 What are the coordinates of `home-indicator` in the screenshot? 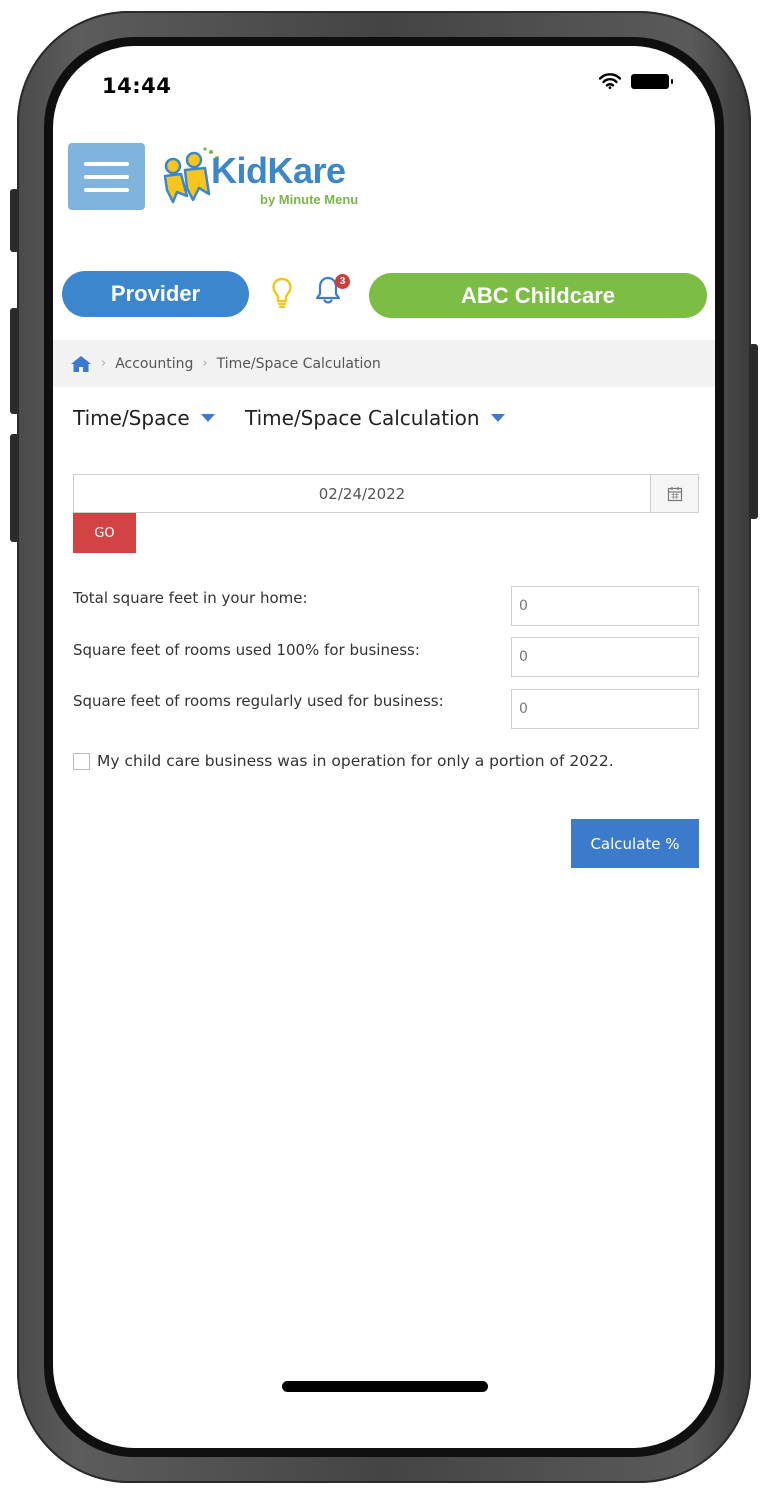 It's located at (385, 1386).